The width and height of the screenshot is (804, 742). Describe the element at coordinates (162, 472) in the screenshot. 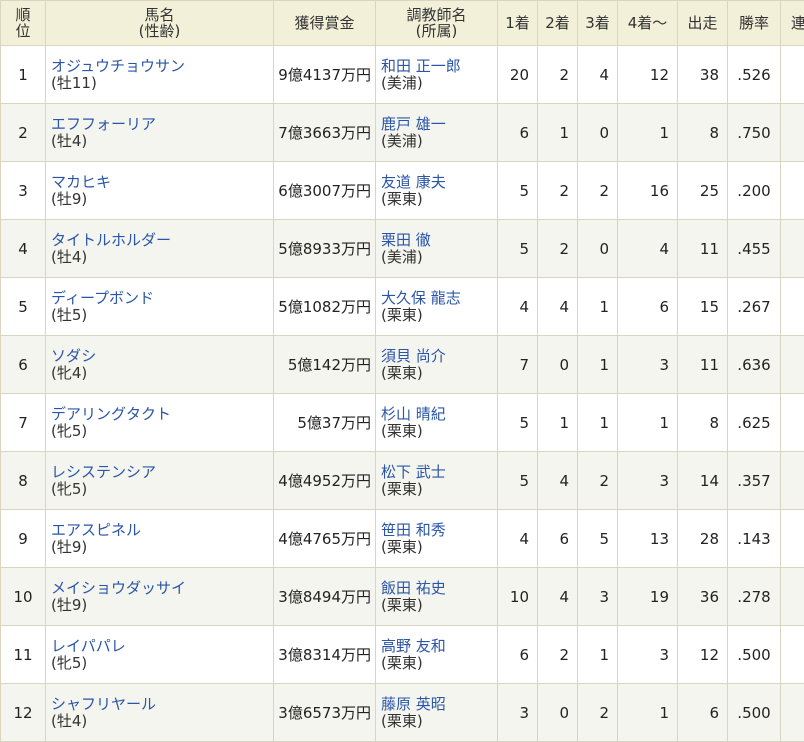

I see `horse-name-link: レシステンシア` at that location.